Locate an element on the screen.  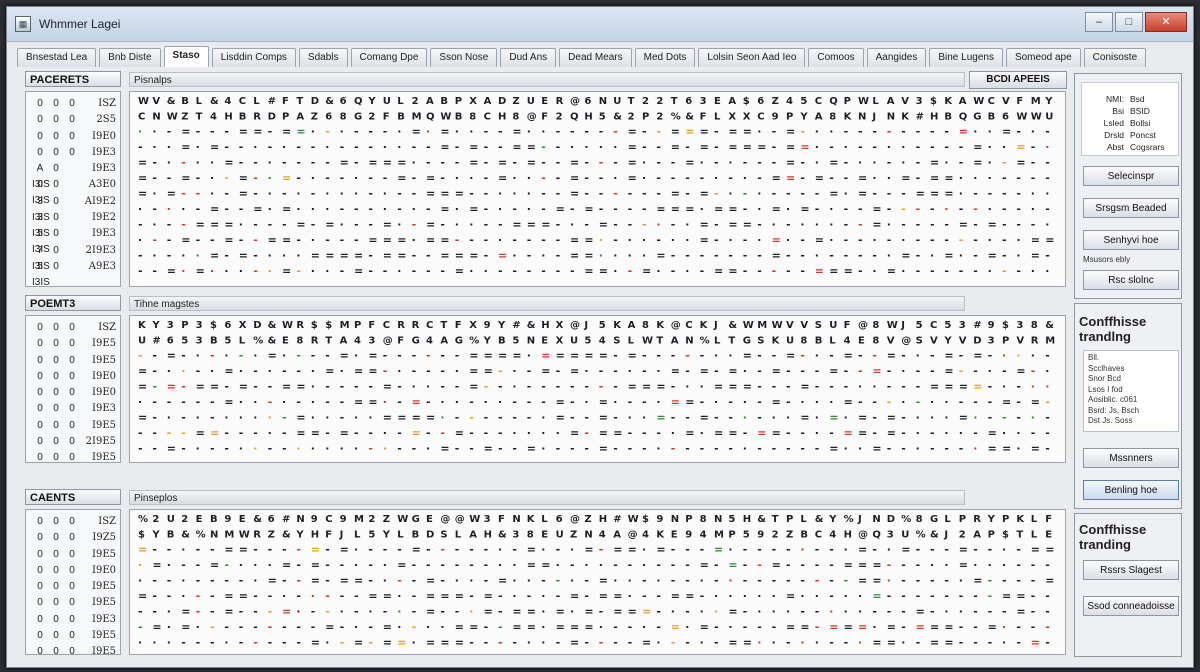
tab-15: Conisoste is located at coordinates (1115, 57).